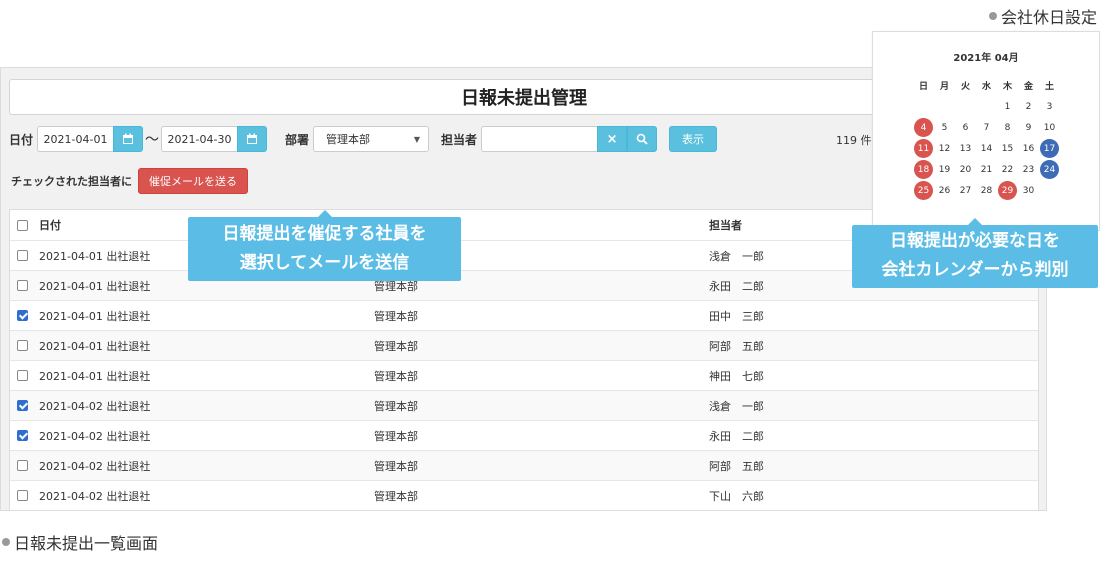 The image size is (1101, 566). What do you see at coordinates (612, 139) in the screenshot?
I see `clear-button: ×` at bounding box center [612, 139].